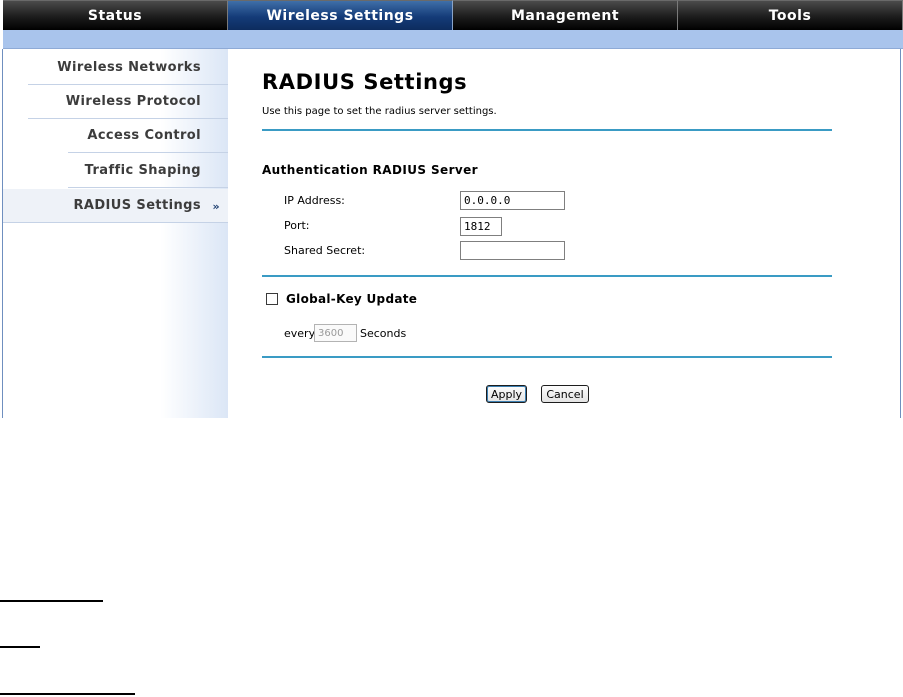  What do you see at coordinates (565, 15) in the screenshot?
I see `tab-management: Management` at bounding box center [565, 15].